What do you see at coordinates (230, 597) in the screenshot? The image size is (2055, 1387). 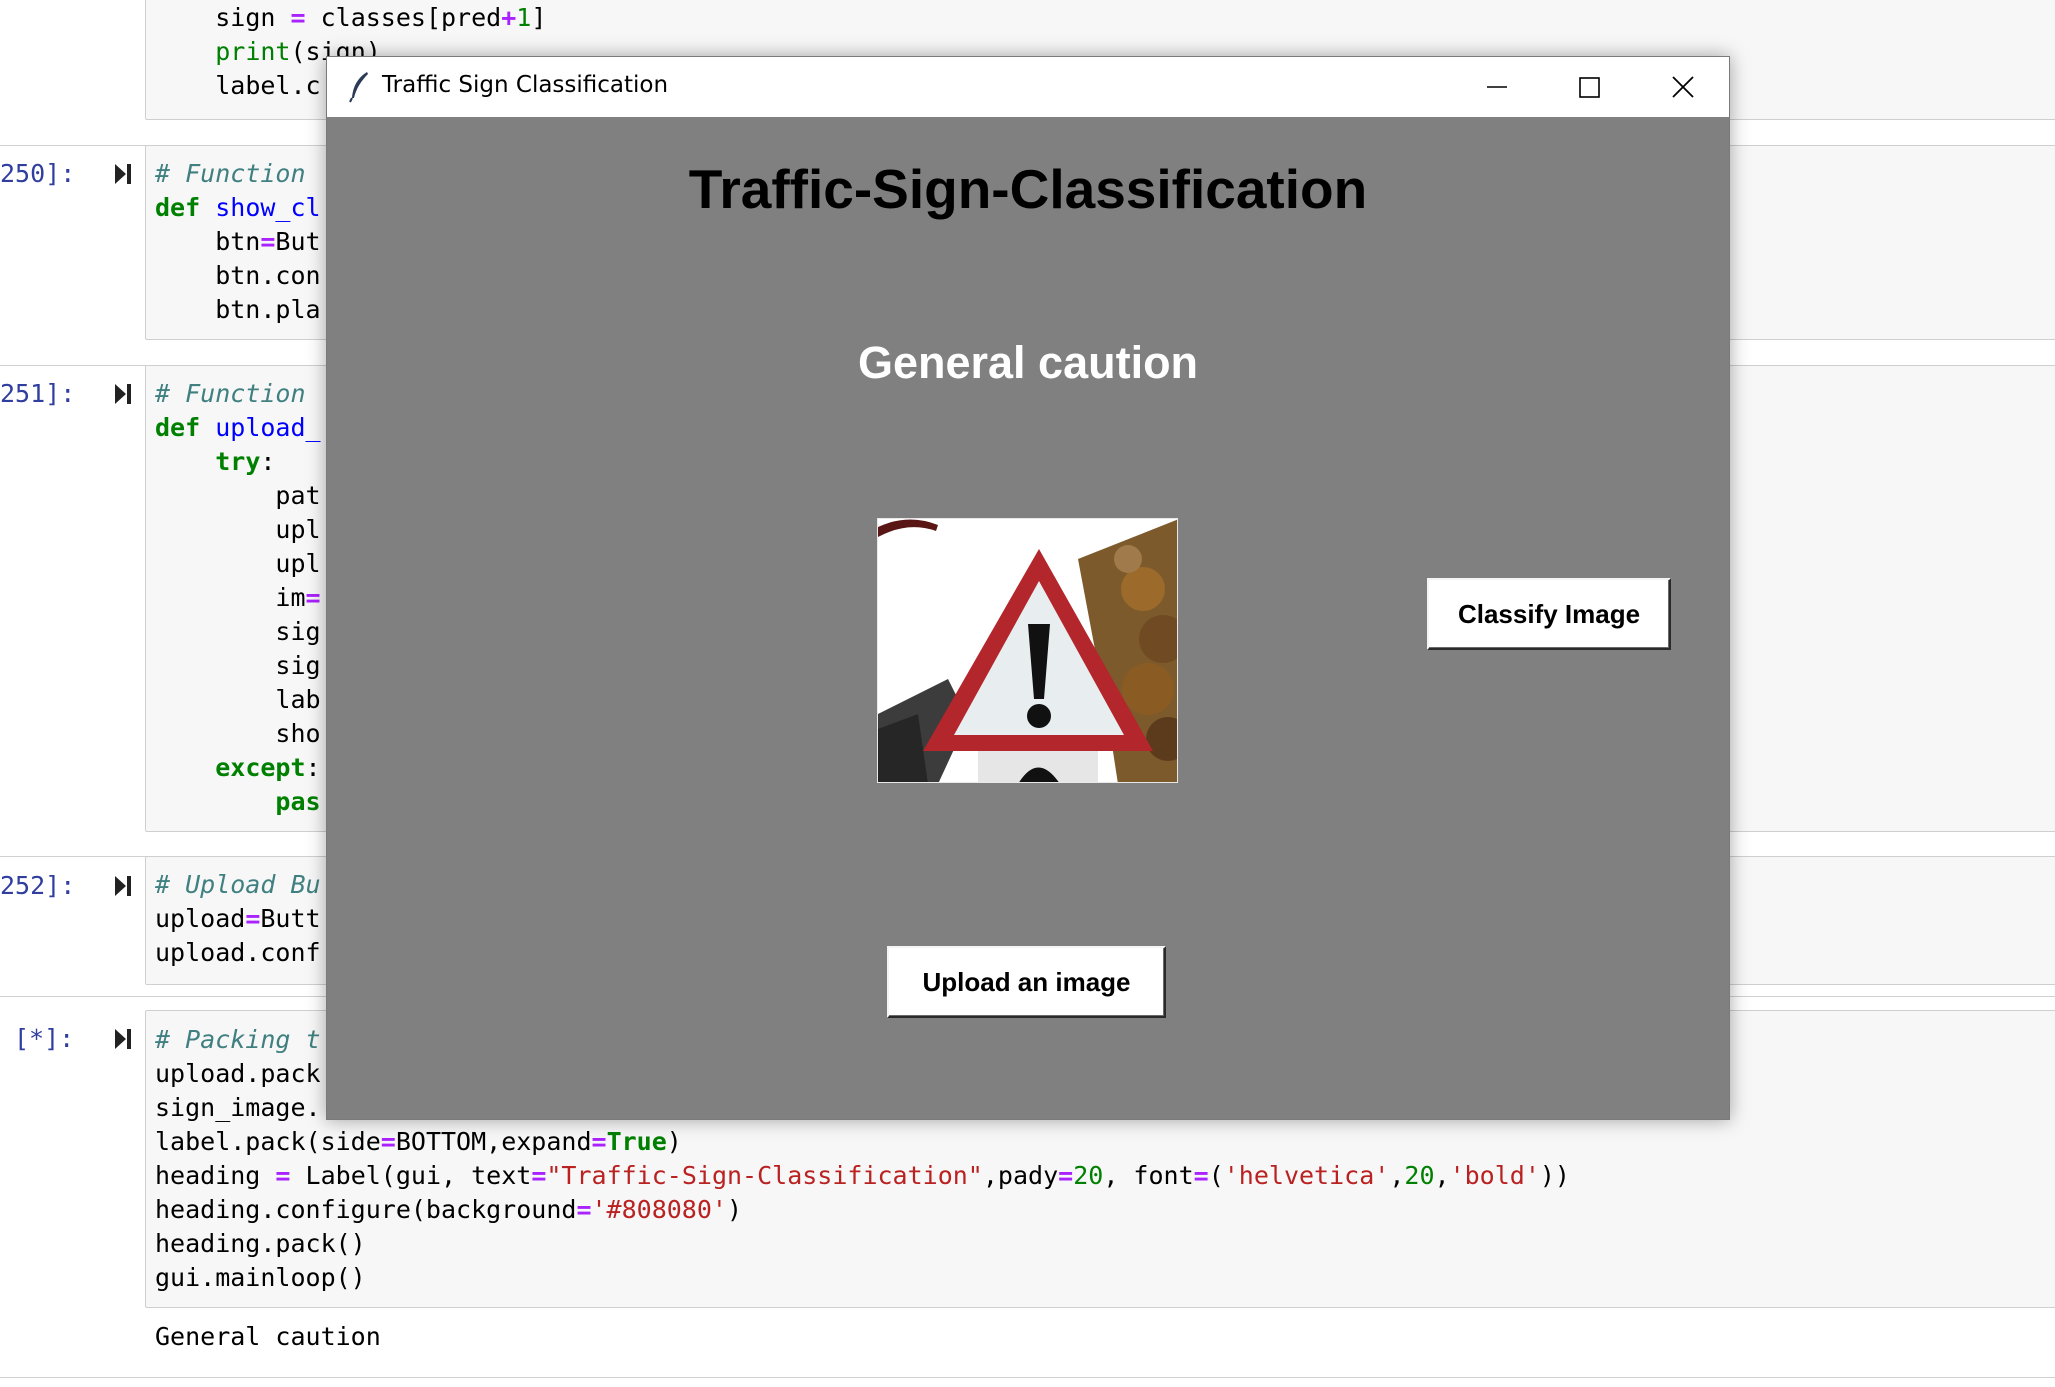 I see `code-token: im` at bounding box center [230, 597].